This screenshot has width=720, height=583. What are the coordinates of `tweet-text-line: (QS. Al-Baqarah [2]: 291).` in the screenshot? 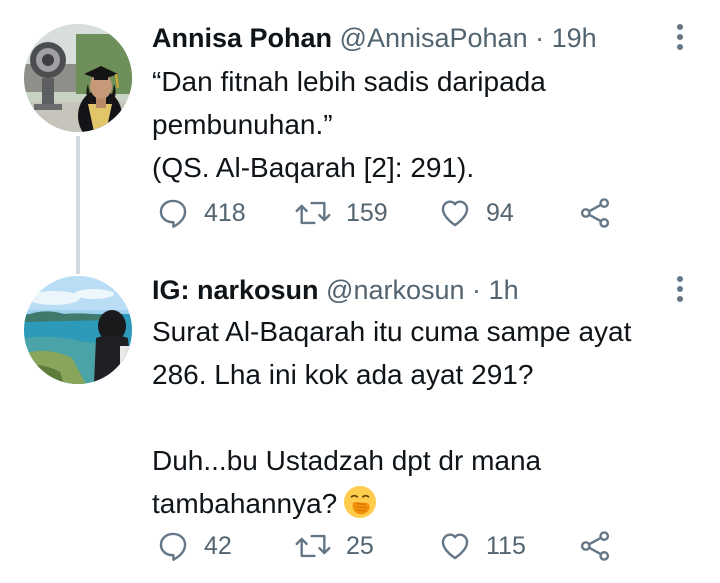 It's located at (313, 167).